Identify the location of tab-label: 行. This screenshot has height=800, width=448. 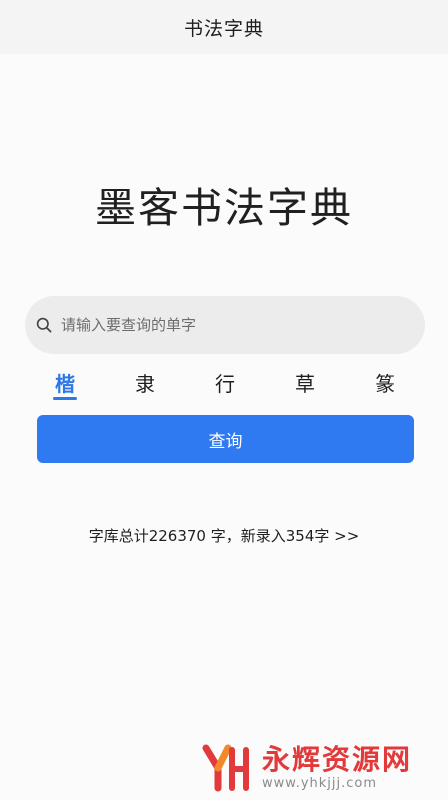
(225, 384).